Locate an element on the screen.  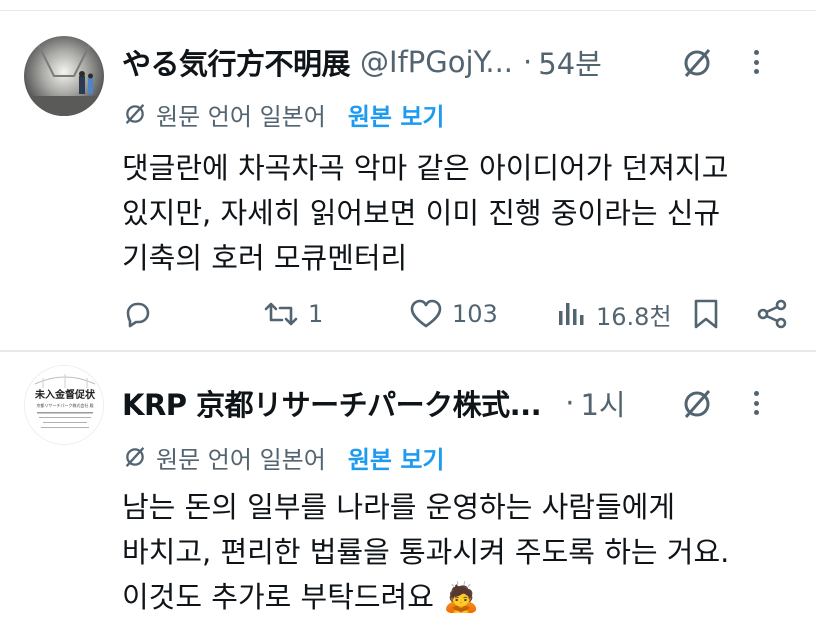
repost-button: 1 is located at coordinates (293, 314).